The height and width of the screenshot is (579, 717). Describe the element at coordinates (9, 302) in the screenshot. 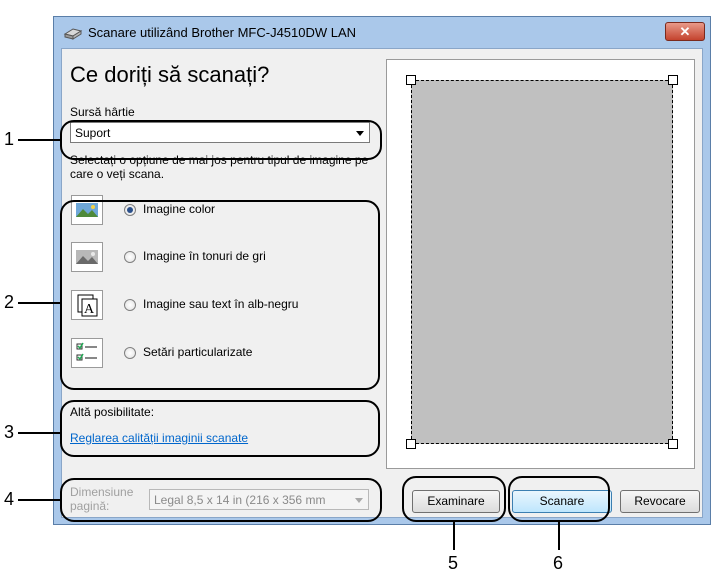

I see `callout-number-2: 2` at that location.